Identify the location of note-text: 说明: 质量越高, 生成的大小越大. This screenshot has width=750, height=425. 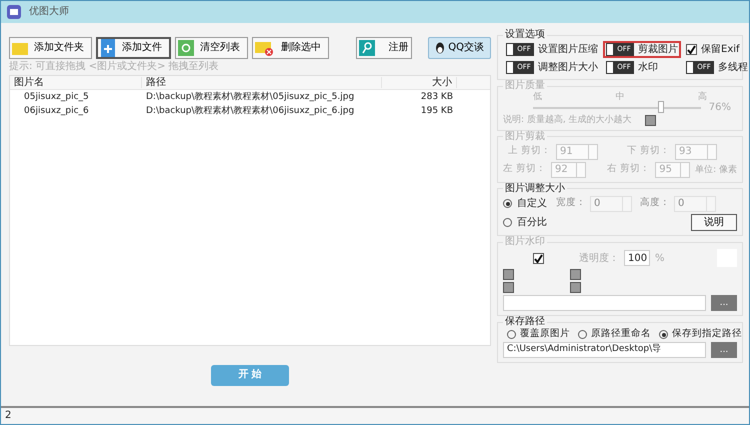
(567, 120).